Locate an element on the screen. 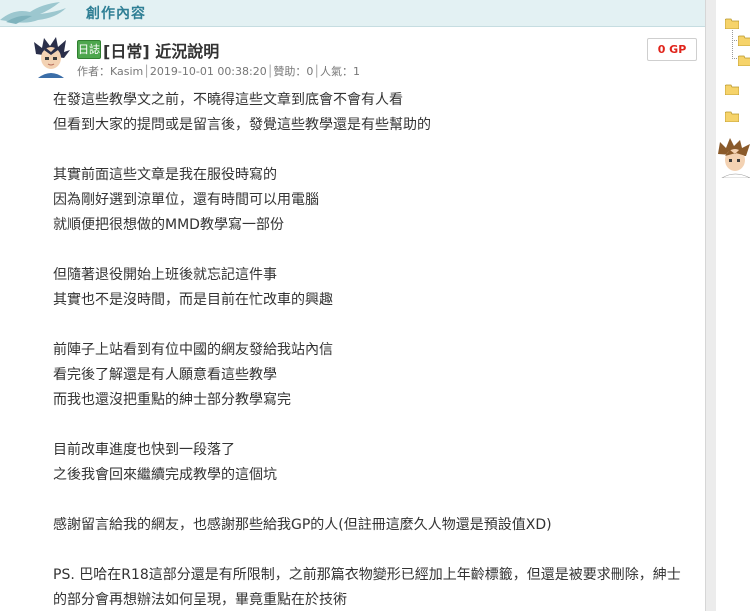 Image resolution: width=750 pixels, height=611 pixels. gp-button: 0 GP is located at coordinates (672, 49).